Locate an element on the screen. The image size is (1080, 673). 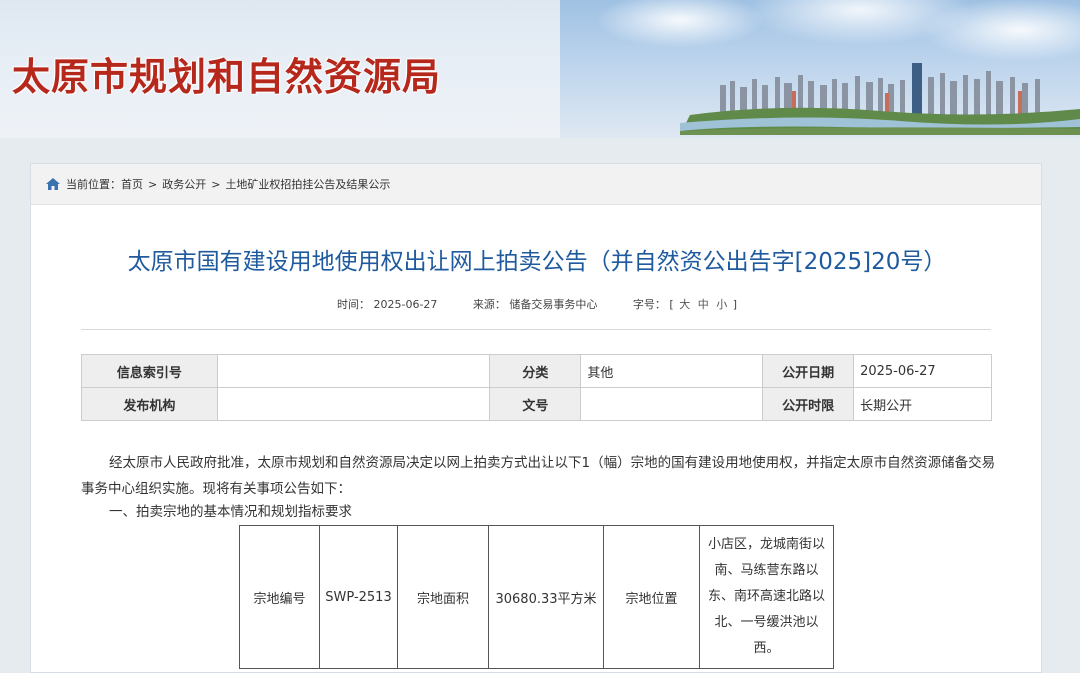
font-size-control: 字号： [ 大 中 小 ] is located at coordinates (685, 304).